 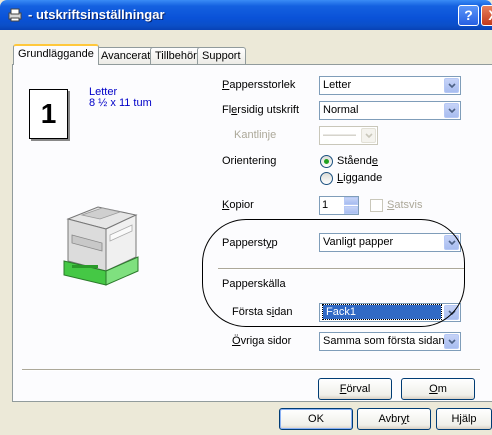 I want to click on arrow-up-icon, so click(x=351, y=201).